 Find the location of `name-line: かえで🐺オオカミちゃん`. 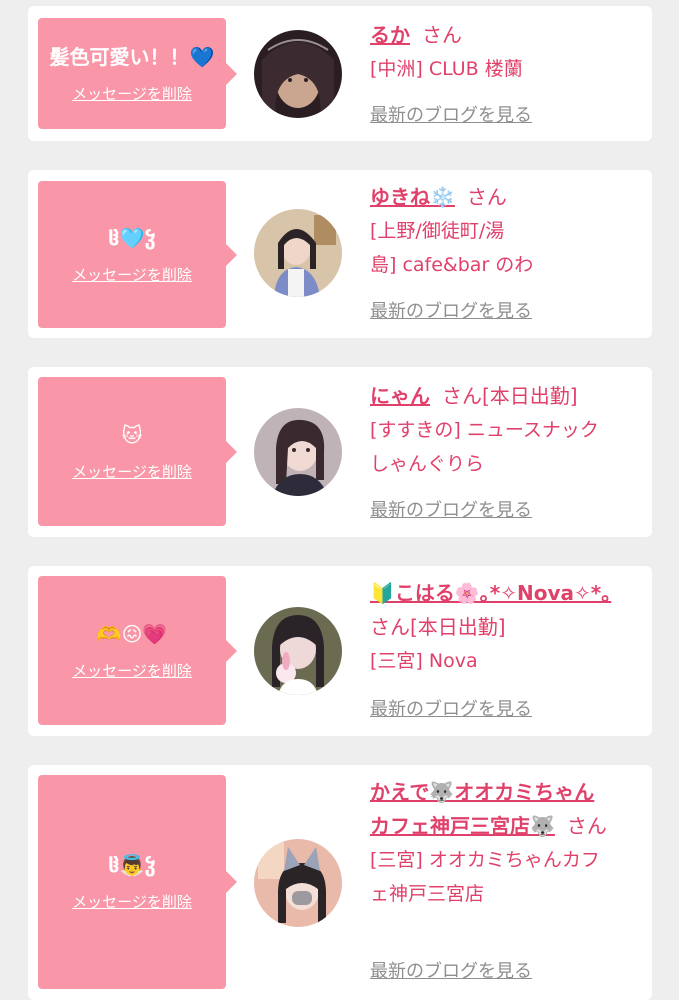

name-line: かえで🐺オオカミちゃん is located at coordinates (506, 792).